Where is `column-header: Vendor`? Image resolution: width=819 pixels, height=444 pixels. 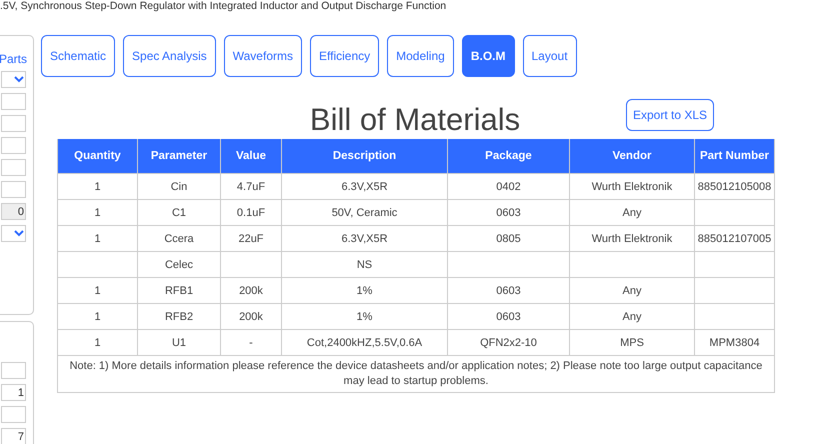 column-header: Vendor is located at coordinates (632, 156).